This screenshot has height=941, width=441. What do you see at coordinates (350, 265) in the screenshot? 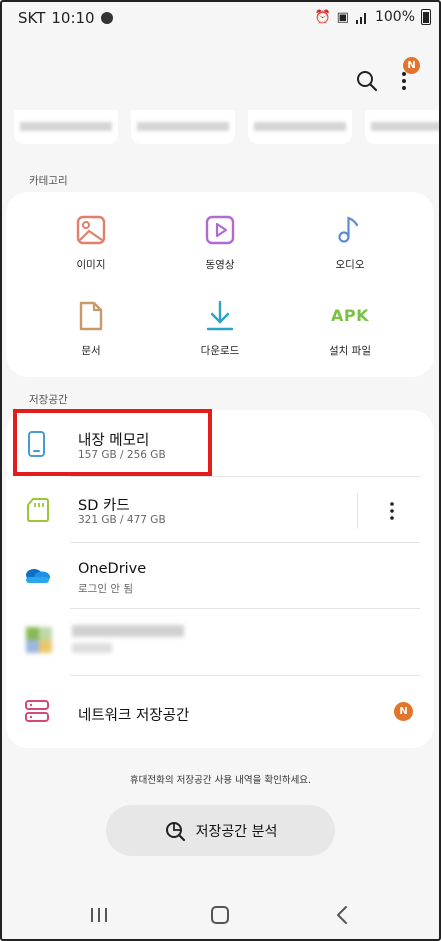
I see `category-label: 오디오` at bounding box center [350, 265].